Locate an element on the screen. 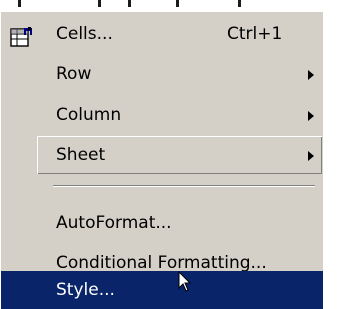 Image resolution: width=339 pixels, height=309 pixels. menu-item-cells: Cells... Ctrl+1 is located at coordinates (162, 34).